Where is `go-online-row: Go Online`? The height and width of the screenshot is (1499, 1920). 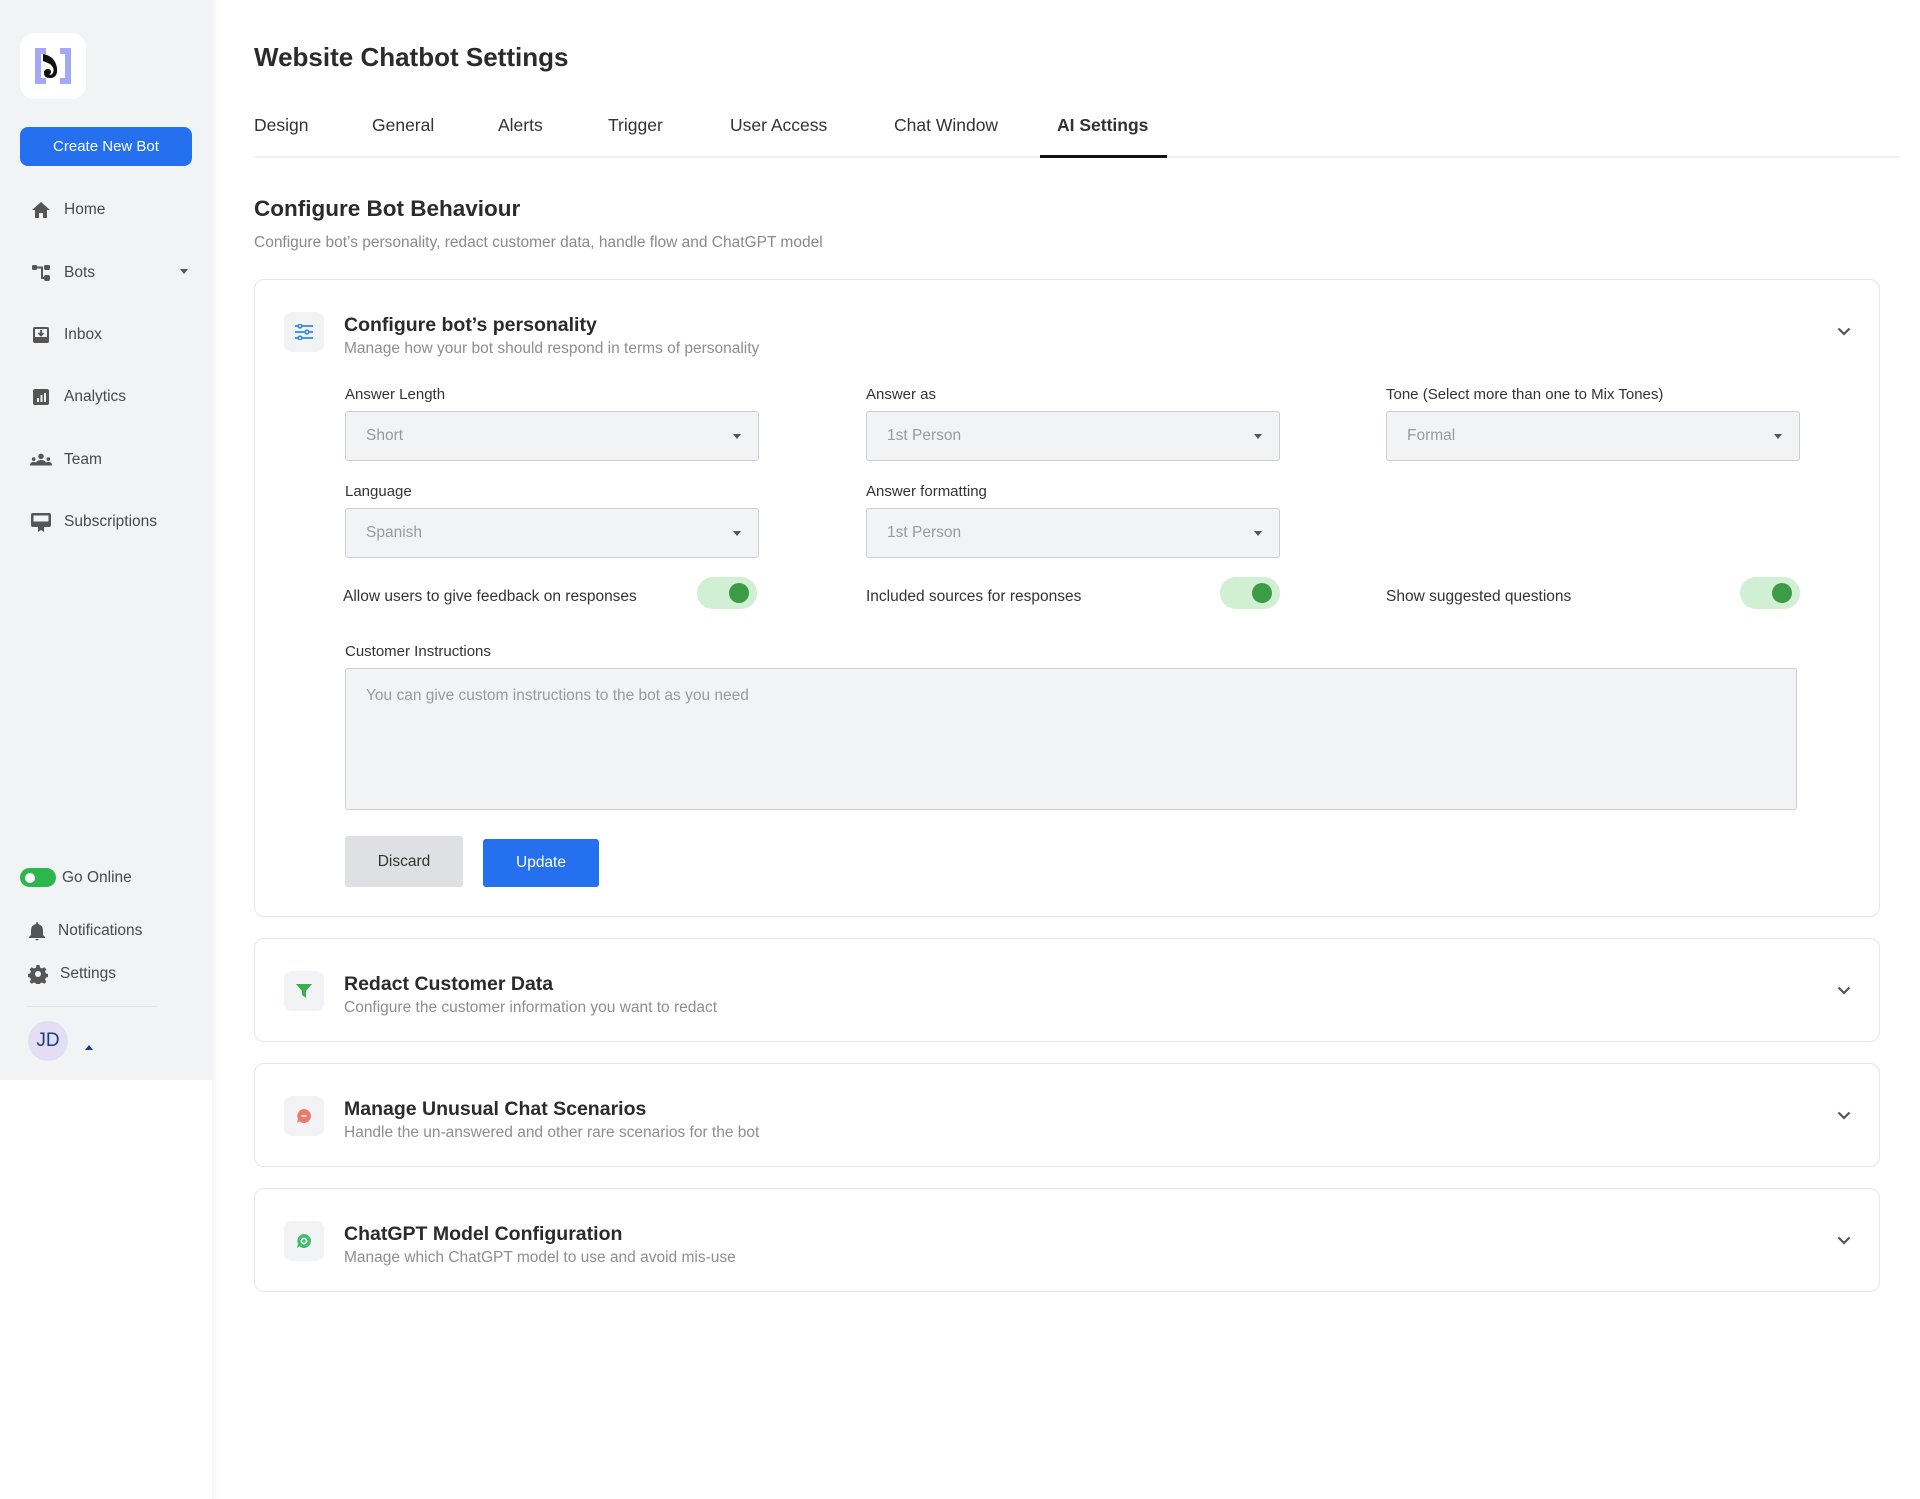
go-online-row: Go Online is located at coordinates (76, 877).